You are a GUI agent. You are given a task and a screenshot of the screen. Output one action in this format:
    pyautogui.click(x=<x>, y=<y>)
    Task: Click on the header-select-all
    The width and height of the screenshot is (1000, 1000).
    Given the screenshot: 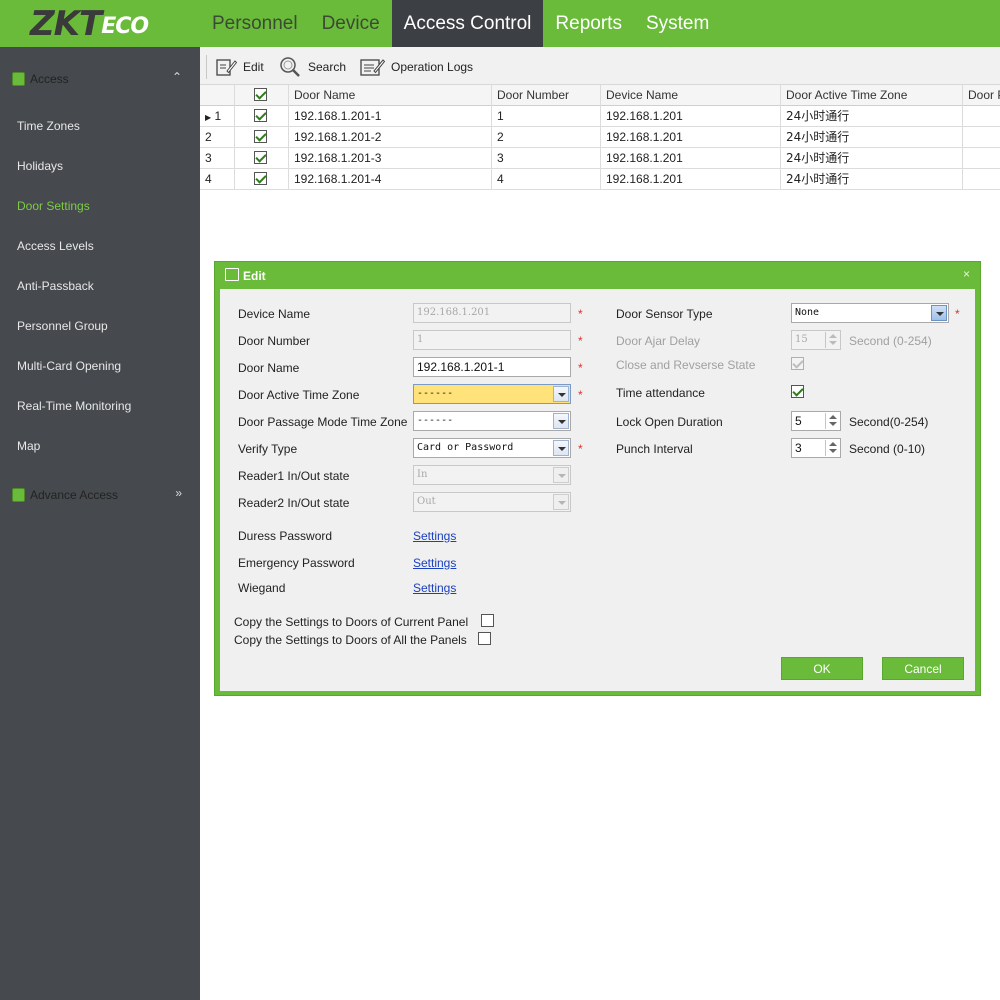 What is the action you would take?
    pyautogui.click(x=262, y=95)
    